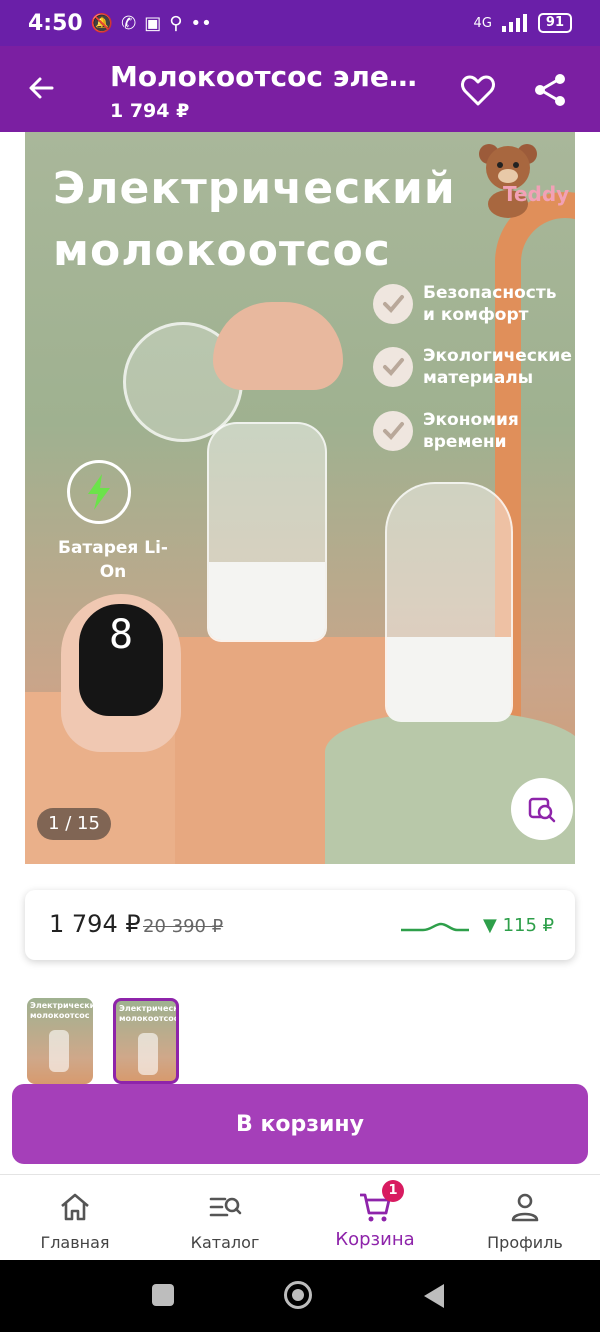  I want to click on status-right: 4G 91, so click(523, 23).